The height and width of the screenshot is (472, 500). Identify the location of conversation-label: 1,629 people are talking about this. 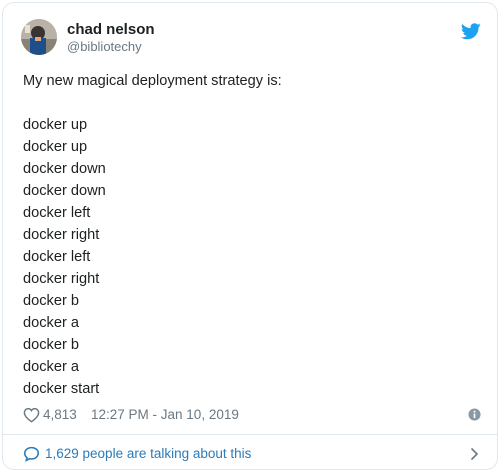
(148, 454).